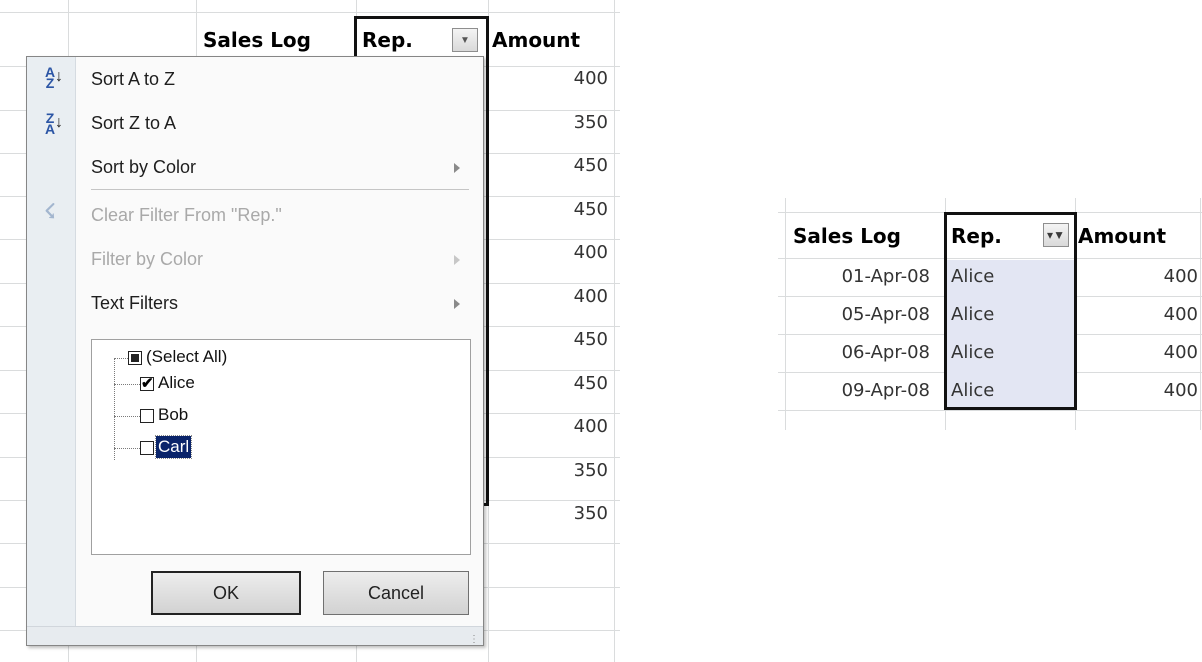 The height and width of the screenshot is (662, 1202). What do you see at coordinates (143, 167) in the screenshot?
I see `sort-by-color-item: Sort by Color` at bounding box center [143, 167].